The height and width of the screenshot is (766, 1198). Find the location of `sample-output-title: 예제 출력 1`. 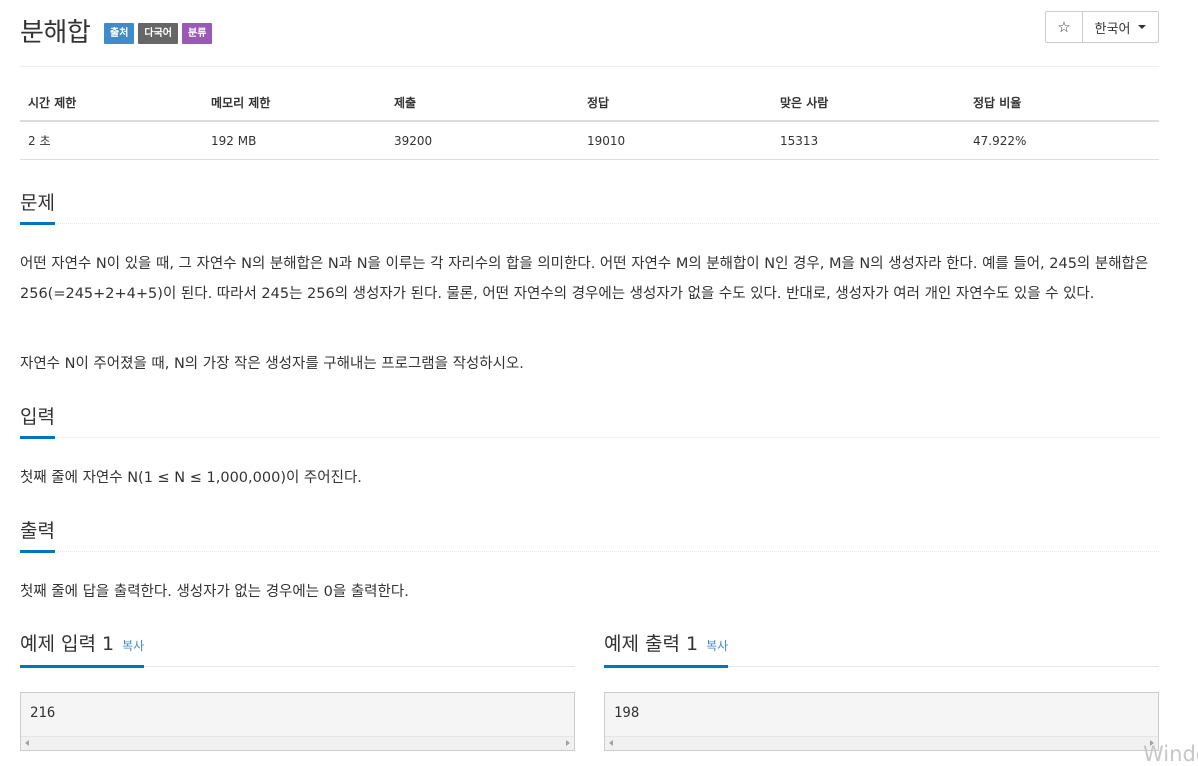

sample-output-title: 예제 출력 1 is located at coordinates (651, 644).